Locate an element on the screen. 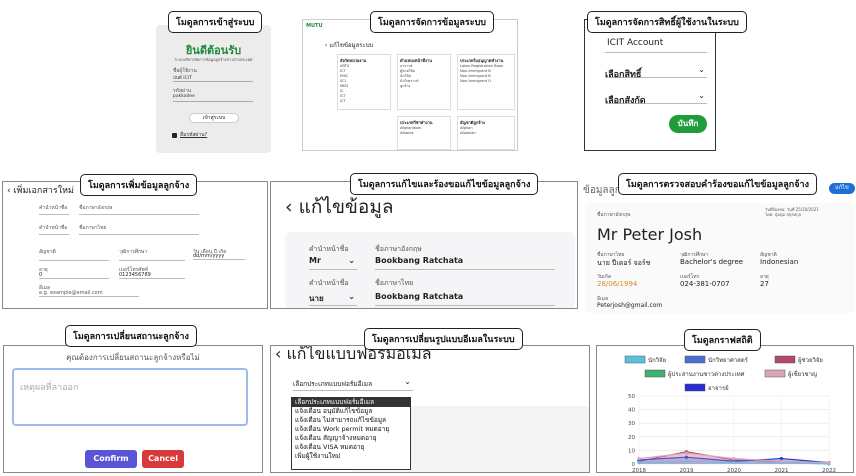  list-item: Albania is located at coordinates (424, 133).